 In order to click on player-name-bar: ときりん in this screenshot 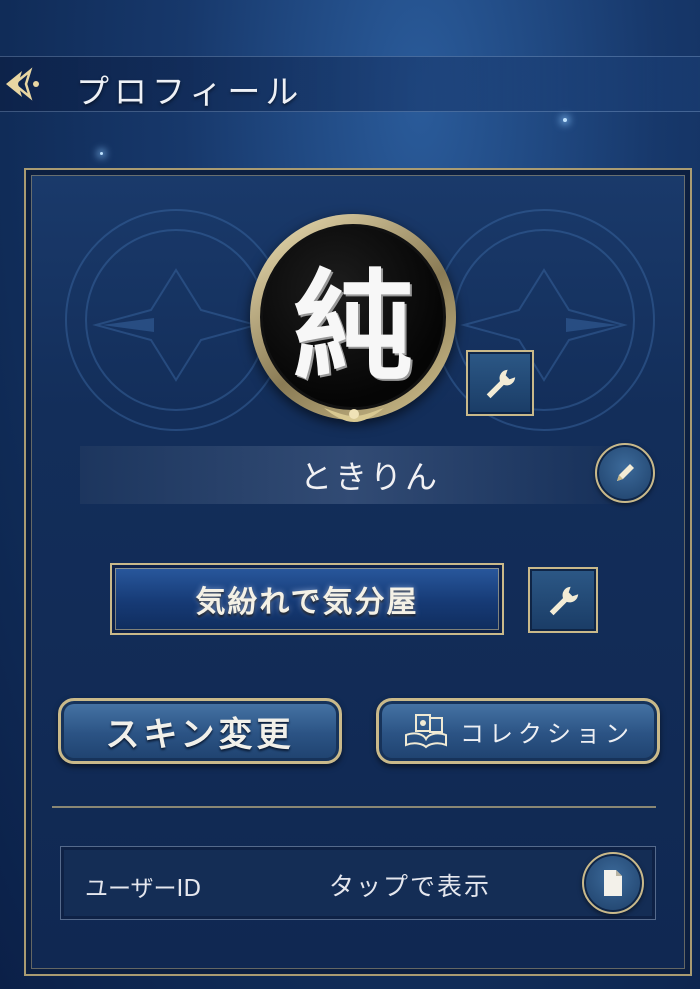, I will do `click(350, 475)`.